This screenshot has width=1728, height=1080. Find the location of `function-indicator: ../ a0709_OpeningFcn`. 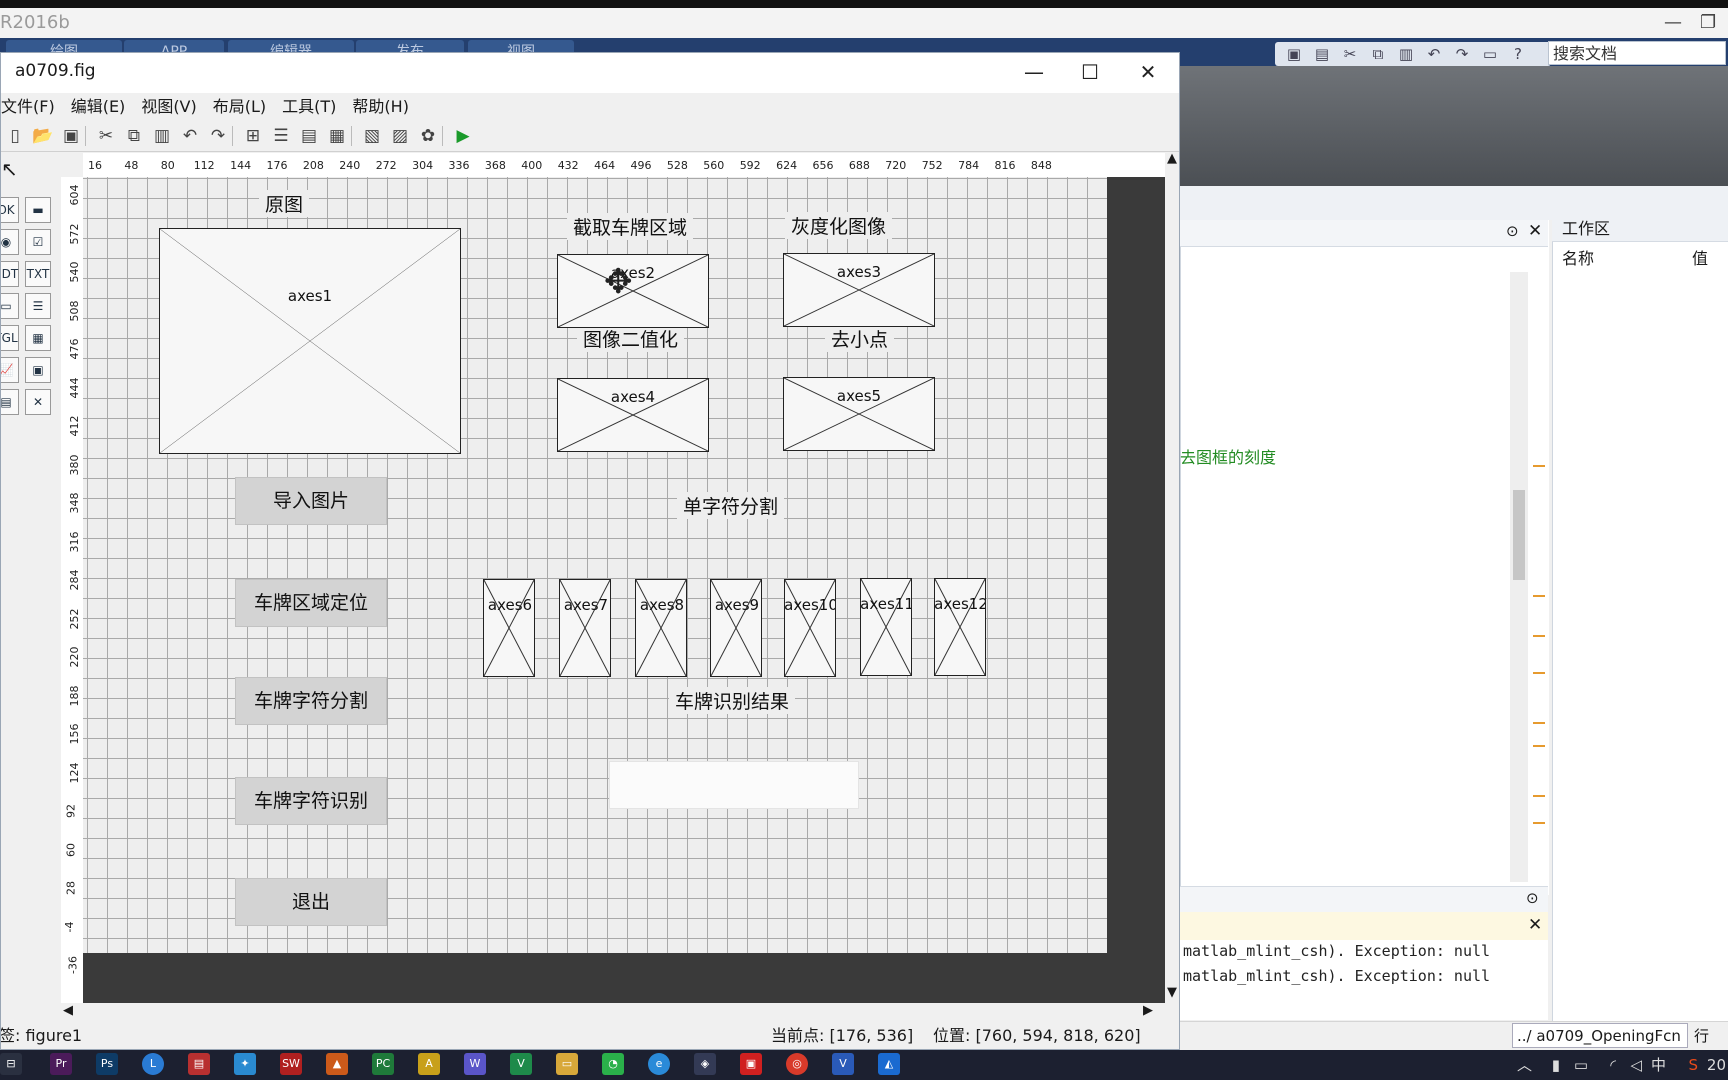

function-indicator: ../ a0709_OpeningFcn is located at coordinates (1600, 1035).